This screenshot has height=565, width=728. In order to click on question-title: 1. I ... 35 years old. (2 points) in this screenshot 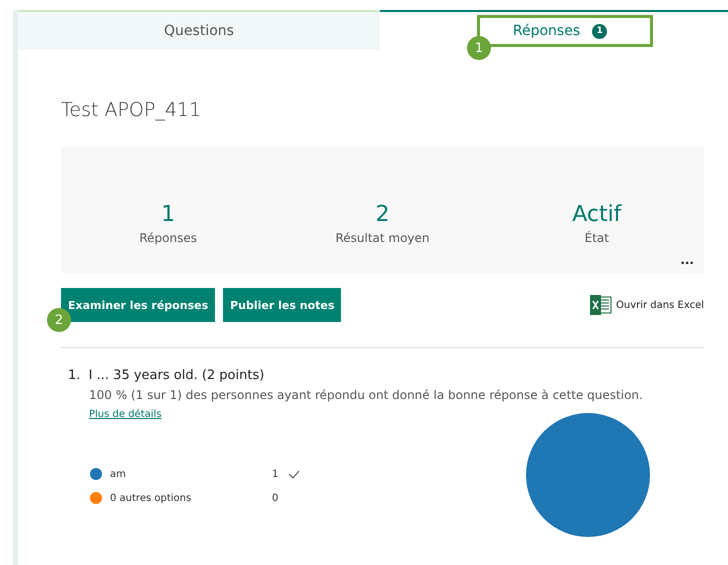, I will do `click(167, 375)`.